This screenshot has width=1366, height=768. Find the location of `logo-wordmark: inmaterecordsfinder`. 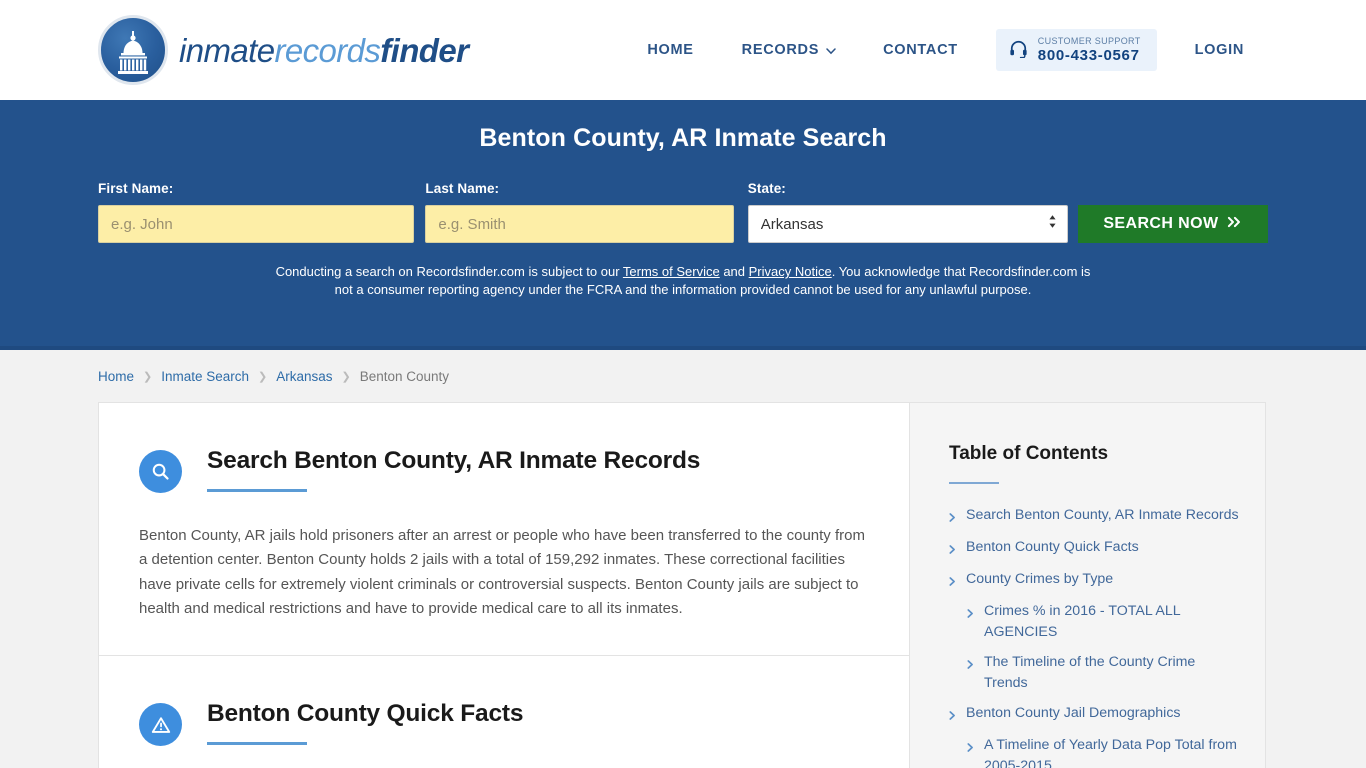

logo-wordmark: inmaterecordsfinder is located at coordinates (324, 50).